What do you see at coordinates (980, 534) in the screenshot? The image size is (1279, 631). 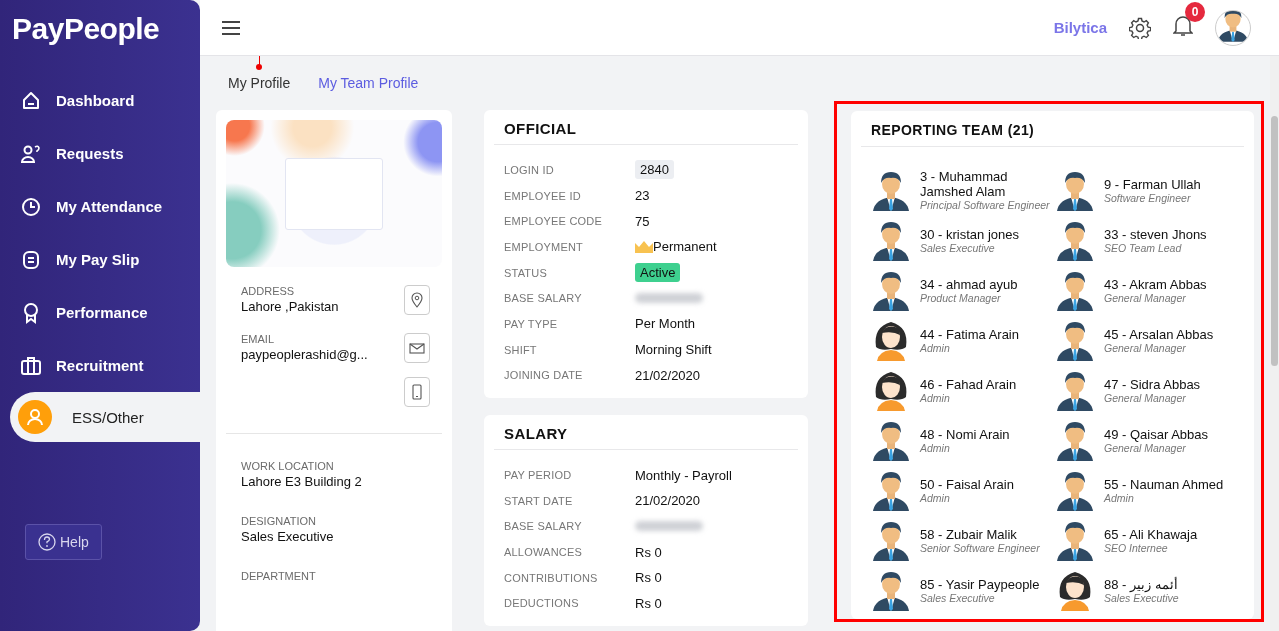 I see `member-name: 58 - Zubair Malik` at bounding box center [980, 534].